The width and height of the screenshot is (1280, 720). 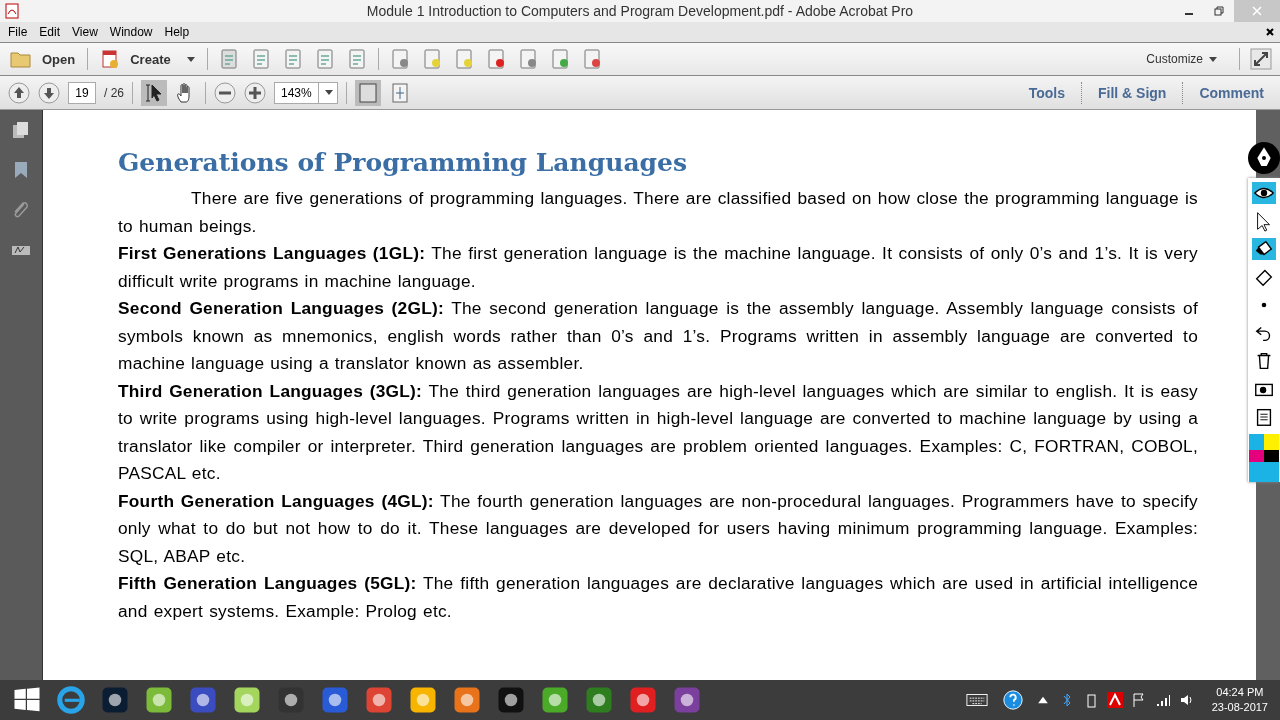 What do you see at coordinates (154, 92) in the screenshot?
I see `select-tool-icon` at bounding box center [154, 92].